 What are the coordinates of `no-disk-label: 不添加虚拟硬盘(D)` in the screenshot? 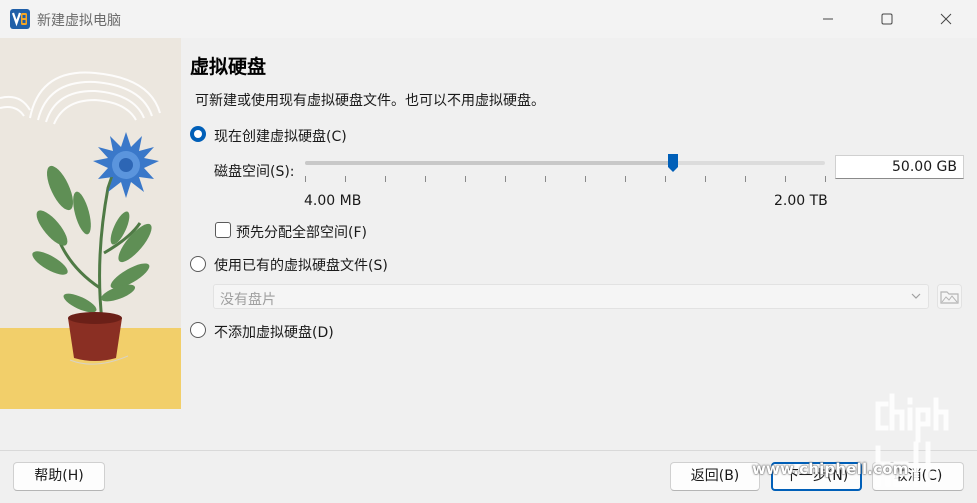 It's located at (274, 332).